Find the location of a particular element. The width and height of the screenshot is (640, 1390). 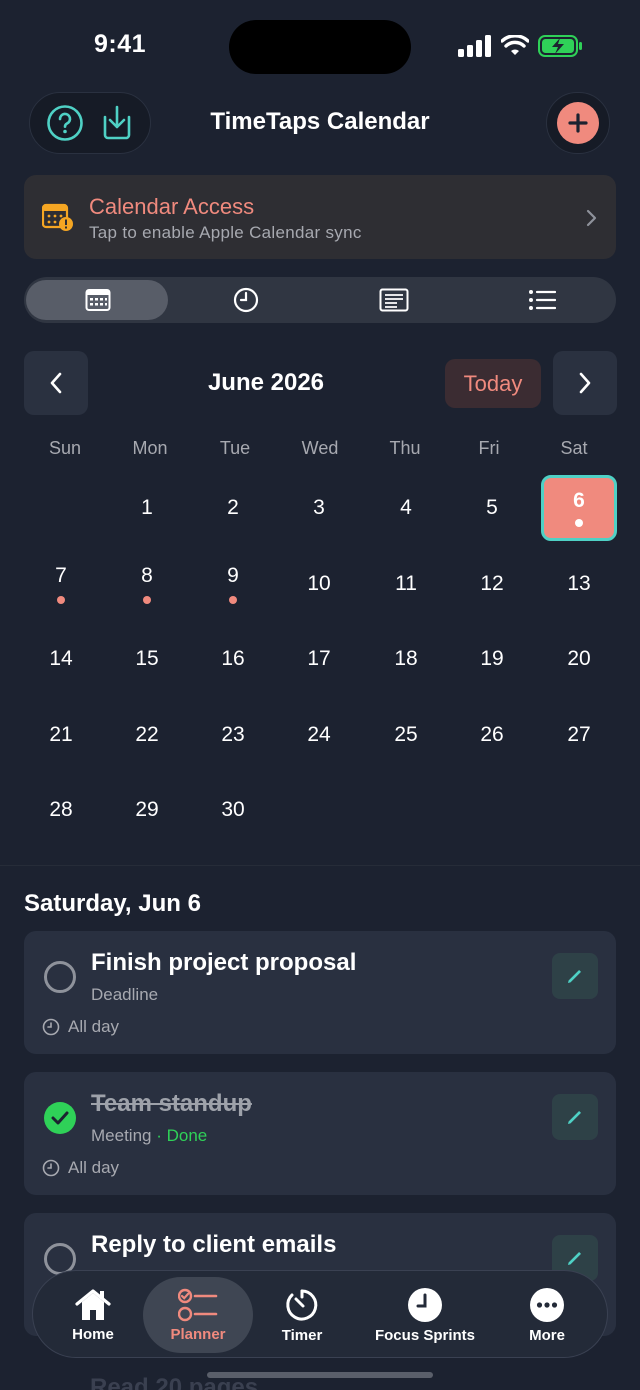

calendar-day-number: 23 is located at coordinates (233, 734).